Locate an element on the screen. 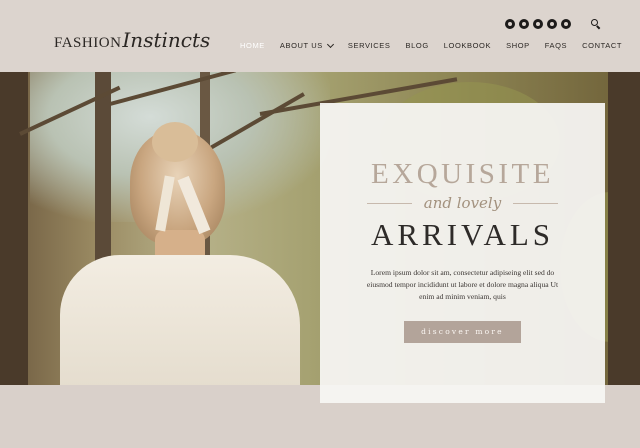 The width and height of the screenshot is (640, 448). nav-item-label: CONTACT is located at coordinates (602, 45).